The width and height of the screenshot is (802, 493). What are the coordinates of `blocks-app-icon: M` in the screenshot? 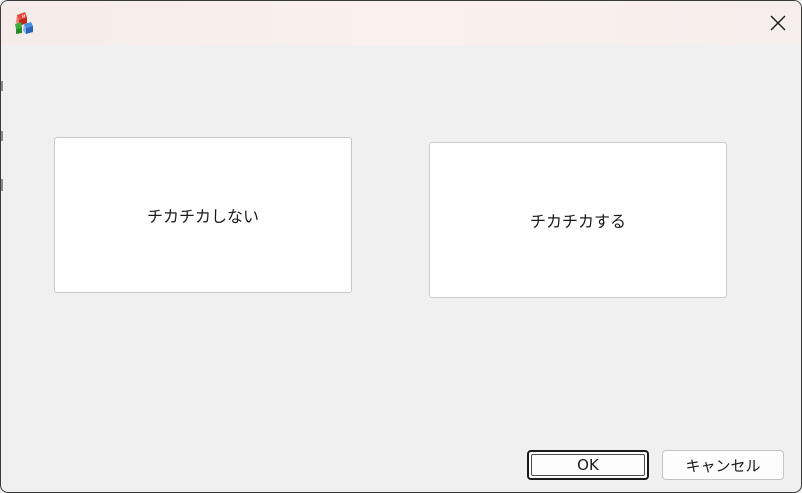 It's located at (24, 23).